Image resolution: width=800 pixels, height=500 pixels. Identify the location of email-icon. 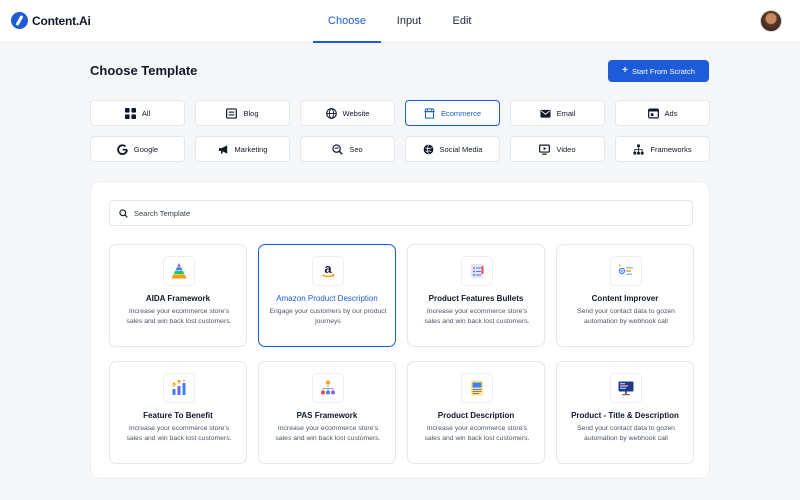
(545, 113).